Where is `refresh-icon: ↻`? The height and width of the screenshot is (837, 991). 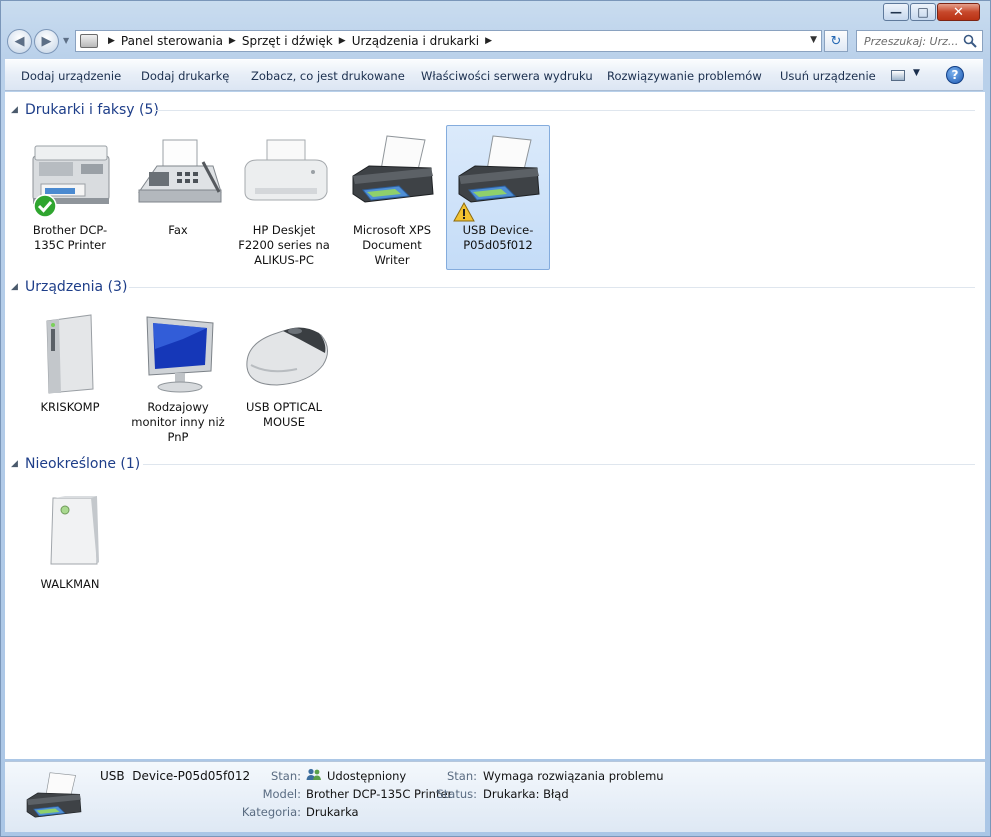 refresh-icon: ↻ is located at coordinates (836, 41).